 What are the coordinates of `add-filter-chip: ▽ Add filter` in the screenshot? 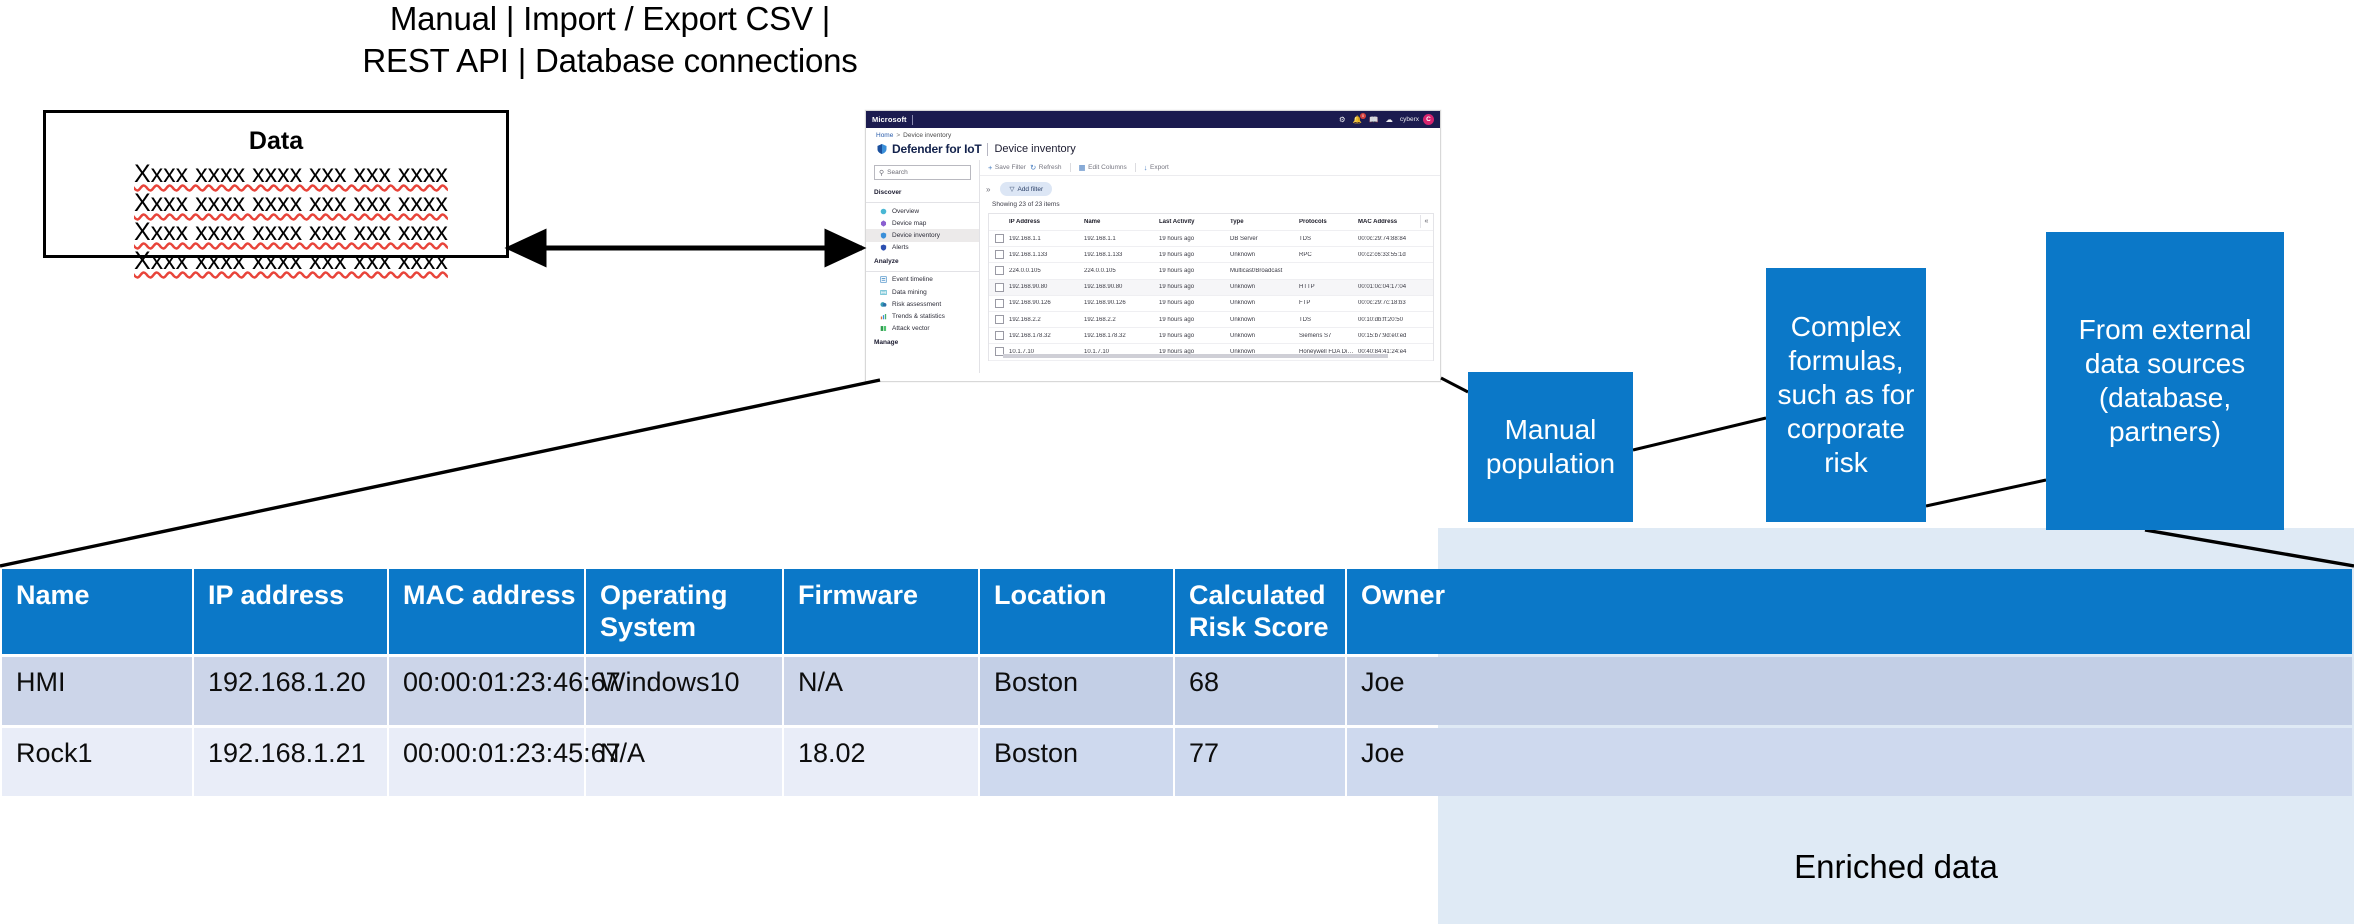 It's located at (1026, 189).